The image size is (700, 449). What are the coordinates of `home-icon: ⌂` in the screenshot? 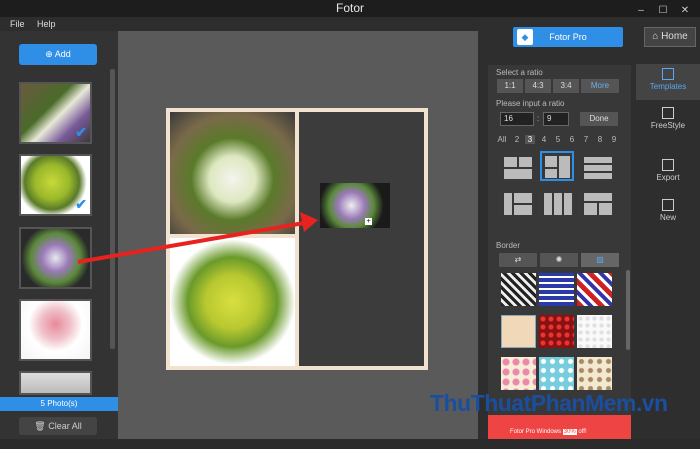 It's located at (657, 36).